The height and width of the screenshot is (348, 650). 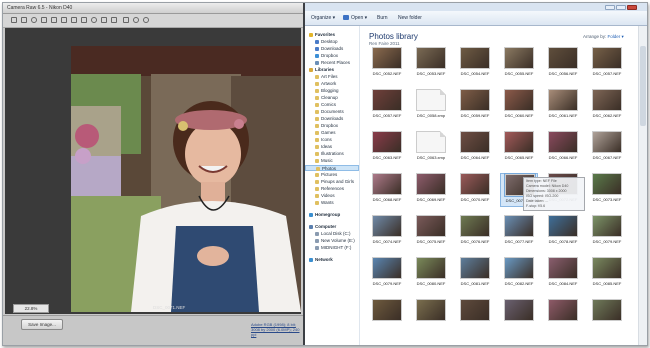 I want to click on vertical-scrollbar, so click(x=642, y=185).